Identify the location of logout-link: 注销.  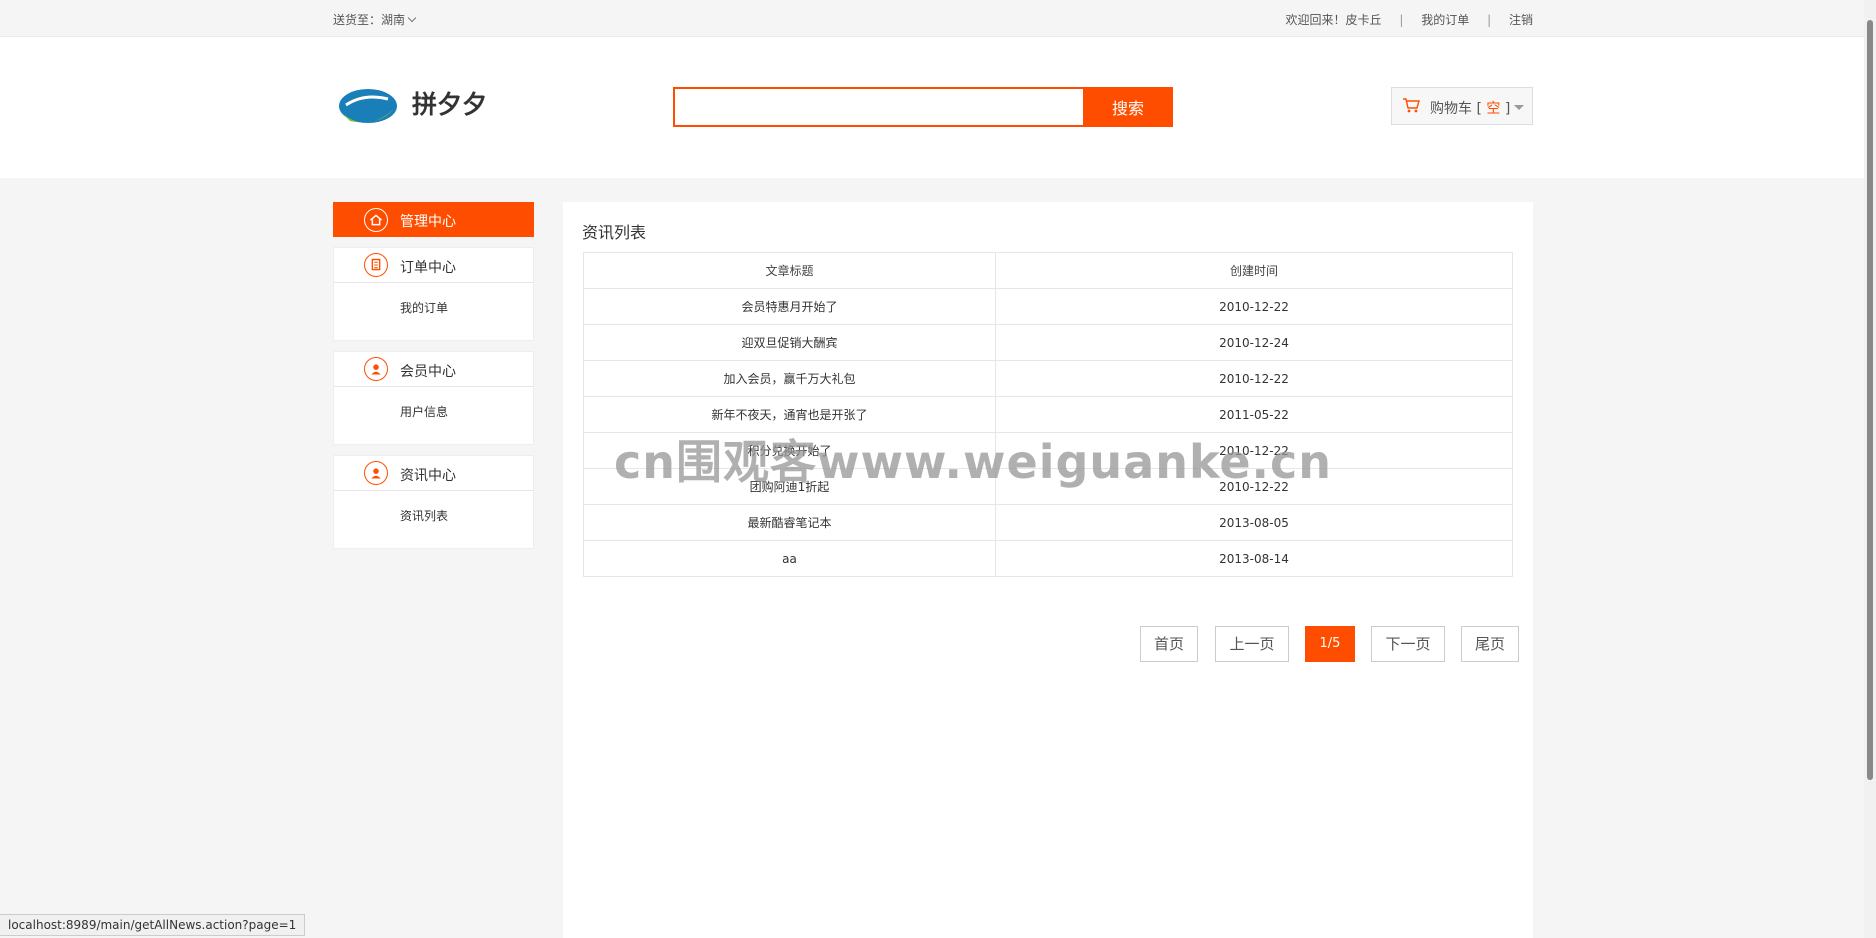
(1521, 20).